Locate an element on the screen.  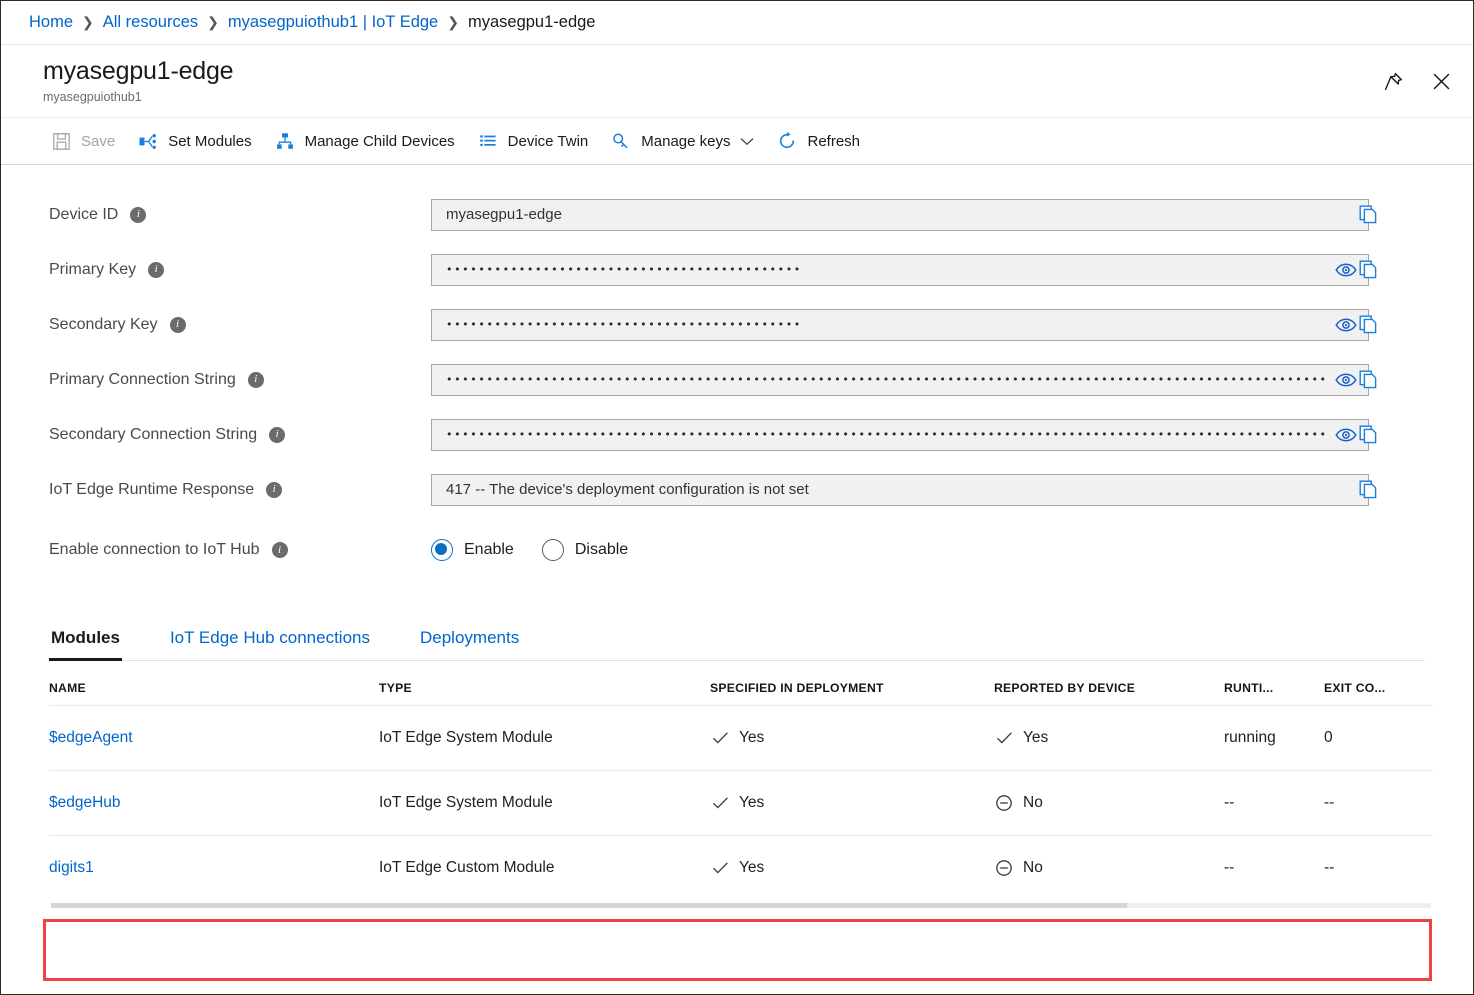
chevron-down-icon is located at coordinates (747, 141).